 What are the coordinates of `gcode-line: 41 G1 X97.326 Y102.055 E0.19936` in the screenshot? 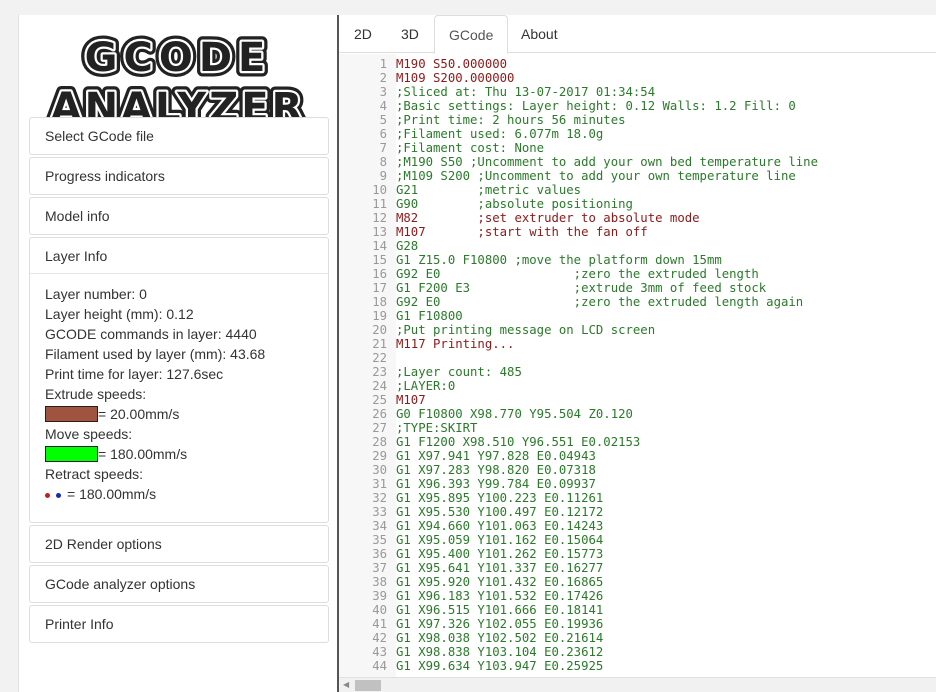 It's located at (578, 624).